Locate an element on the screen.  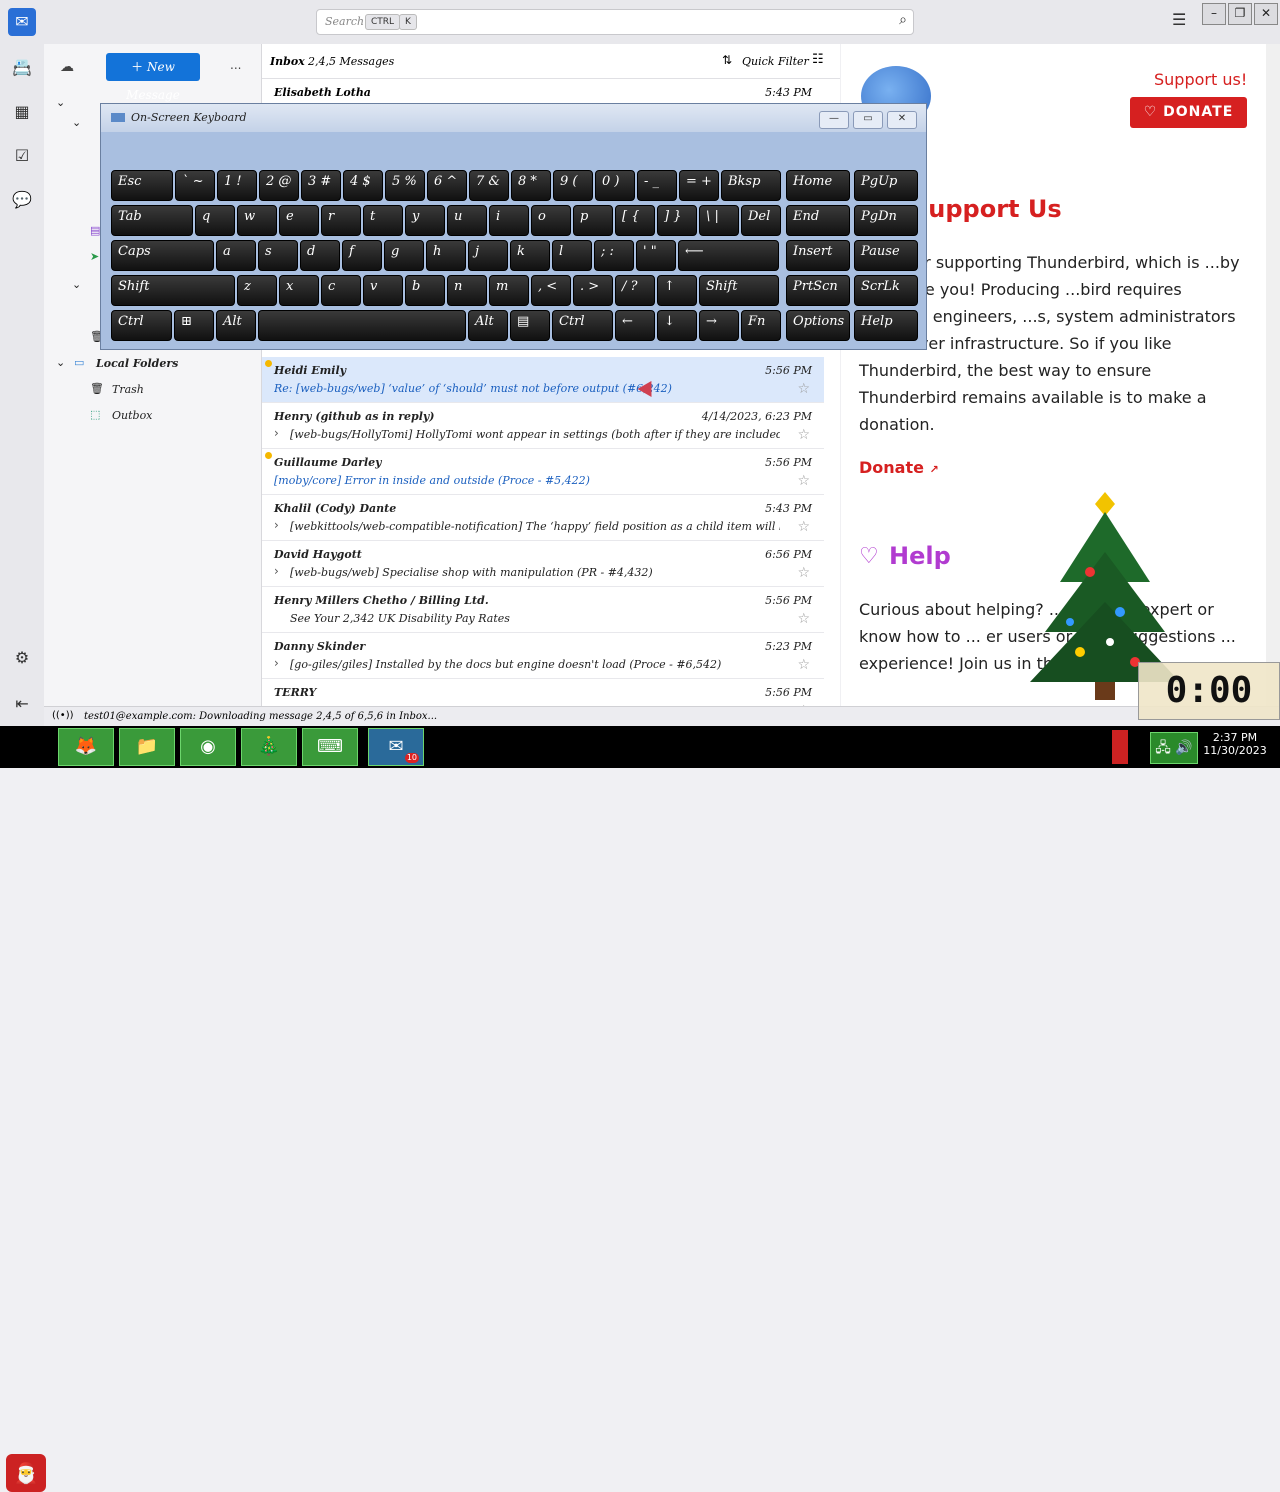
donate-link: Donate ↗ is located at coordinates (899, 467).